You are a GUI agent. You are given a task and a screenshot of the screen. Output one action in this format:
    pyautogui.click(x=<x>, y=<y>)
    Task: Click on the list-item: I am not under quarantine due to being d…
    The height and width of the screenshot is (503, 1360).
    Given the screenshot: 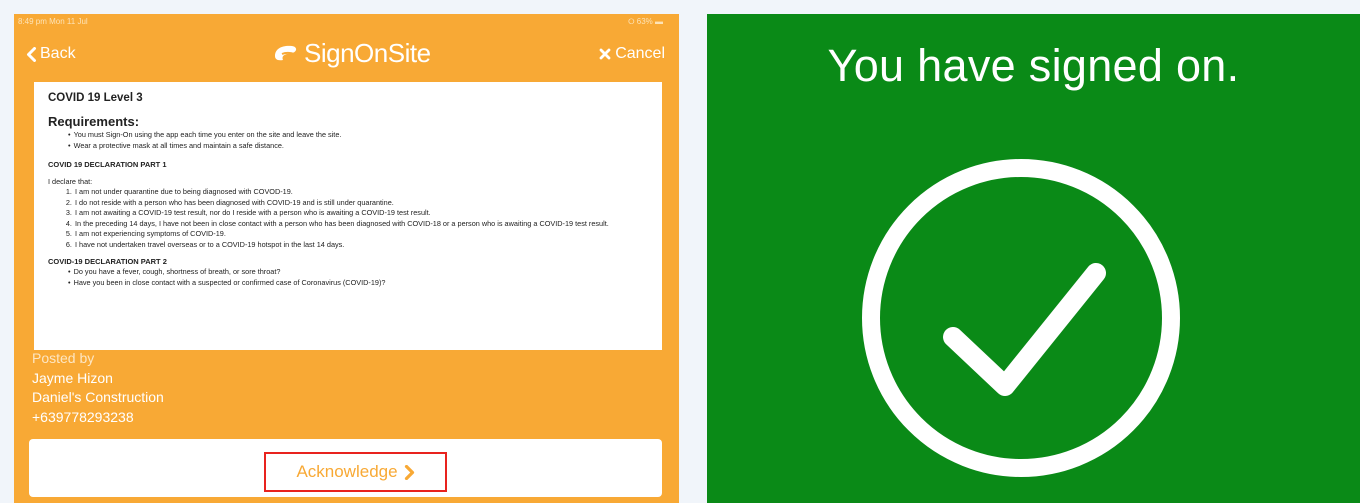 What is the action you would take?
    pyautogui.click(x=361, y=192)
    